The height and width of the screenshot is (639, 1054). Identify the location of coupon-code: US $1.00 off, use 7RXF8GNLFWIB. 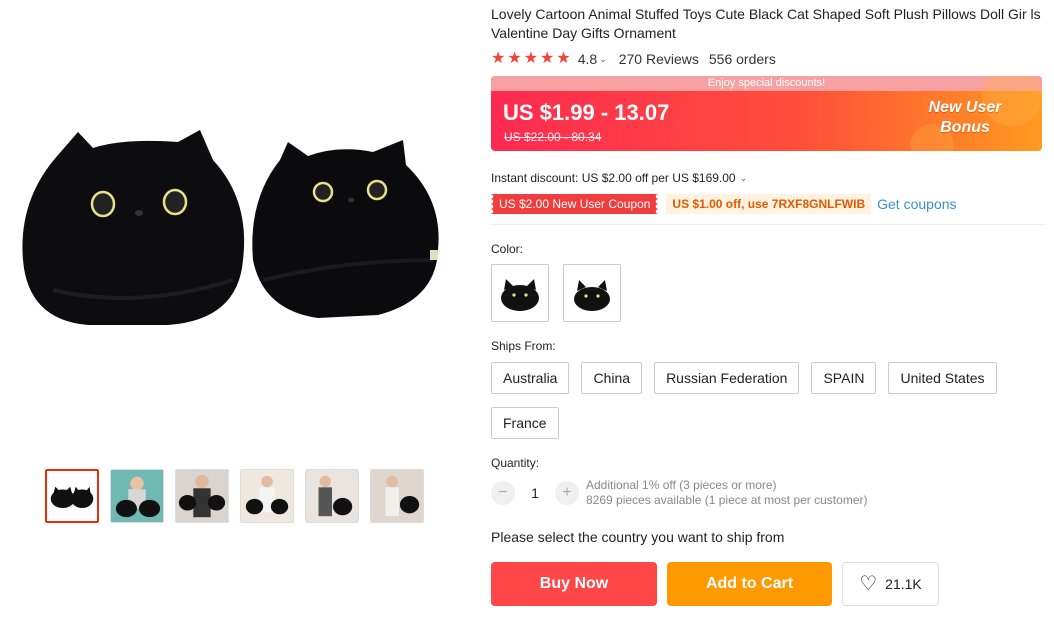
(769, 204).